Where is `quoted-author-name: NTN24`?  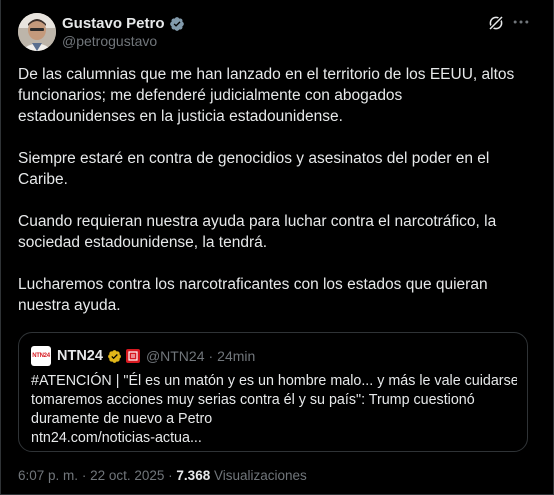
quoted-author-name: NTN24 is located at coordinates (80, 356).